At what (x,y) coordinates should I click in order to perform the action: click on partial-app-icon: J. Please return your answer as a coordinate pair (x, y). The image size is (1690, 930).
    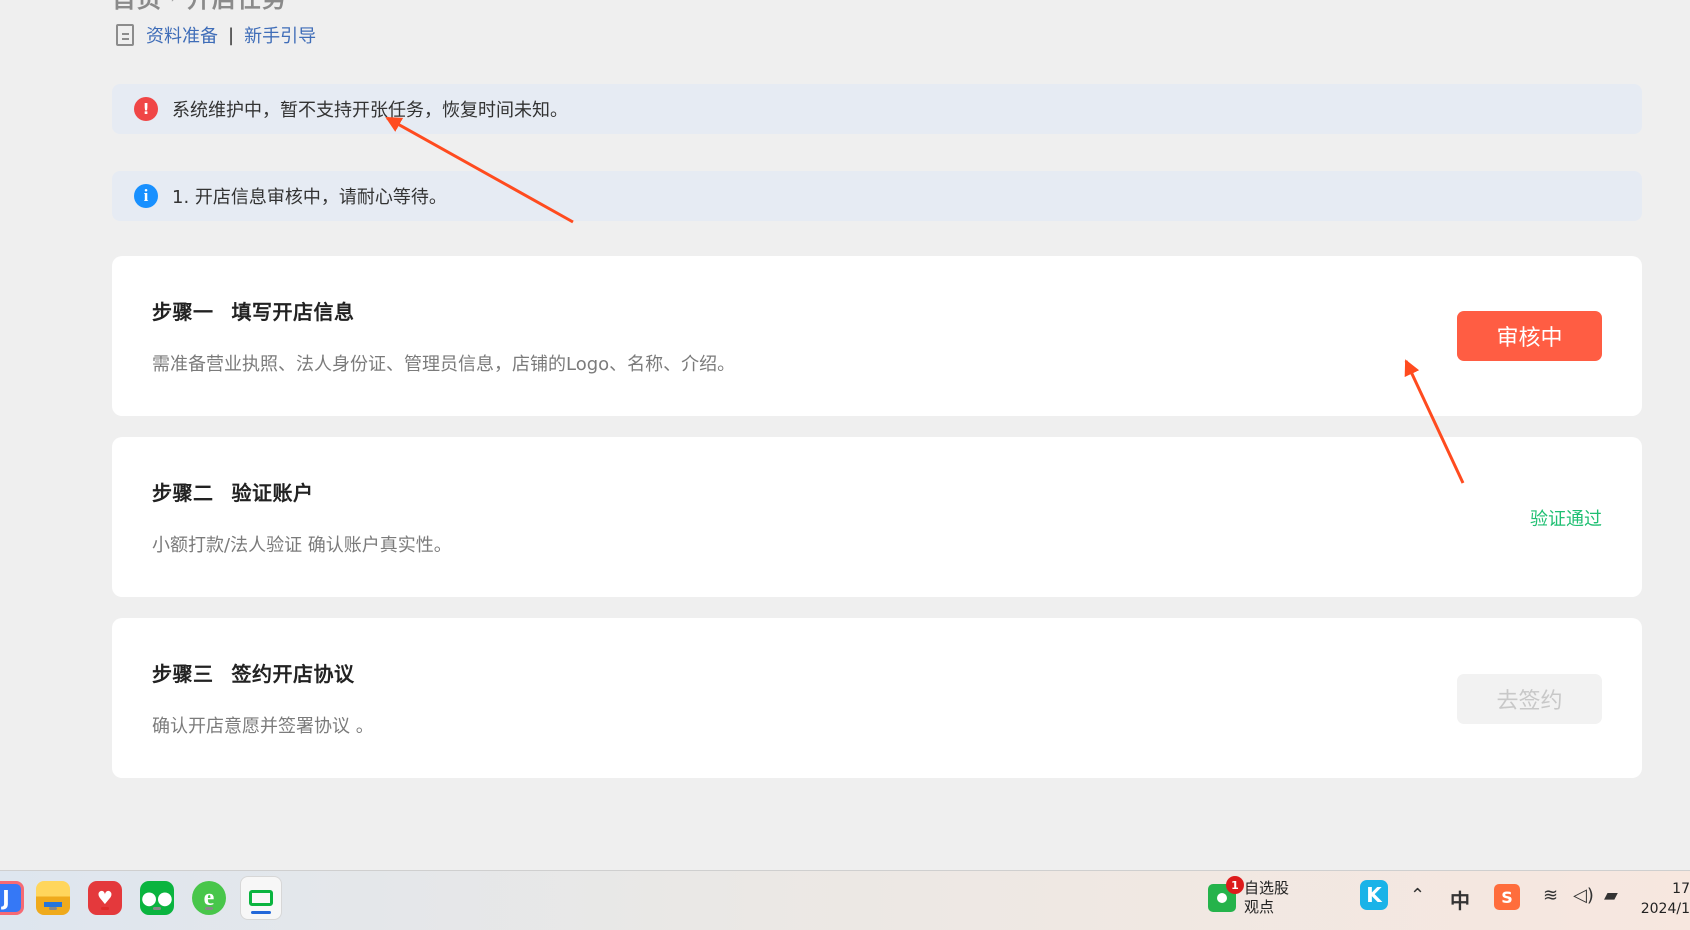
    Looking at the image, I should click on (12, 898).